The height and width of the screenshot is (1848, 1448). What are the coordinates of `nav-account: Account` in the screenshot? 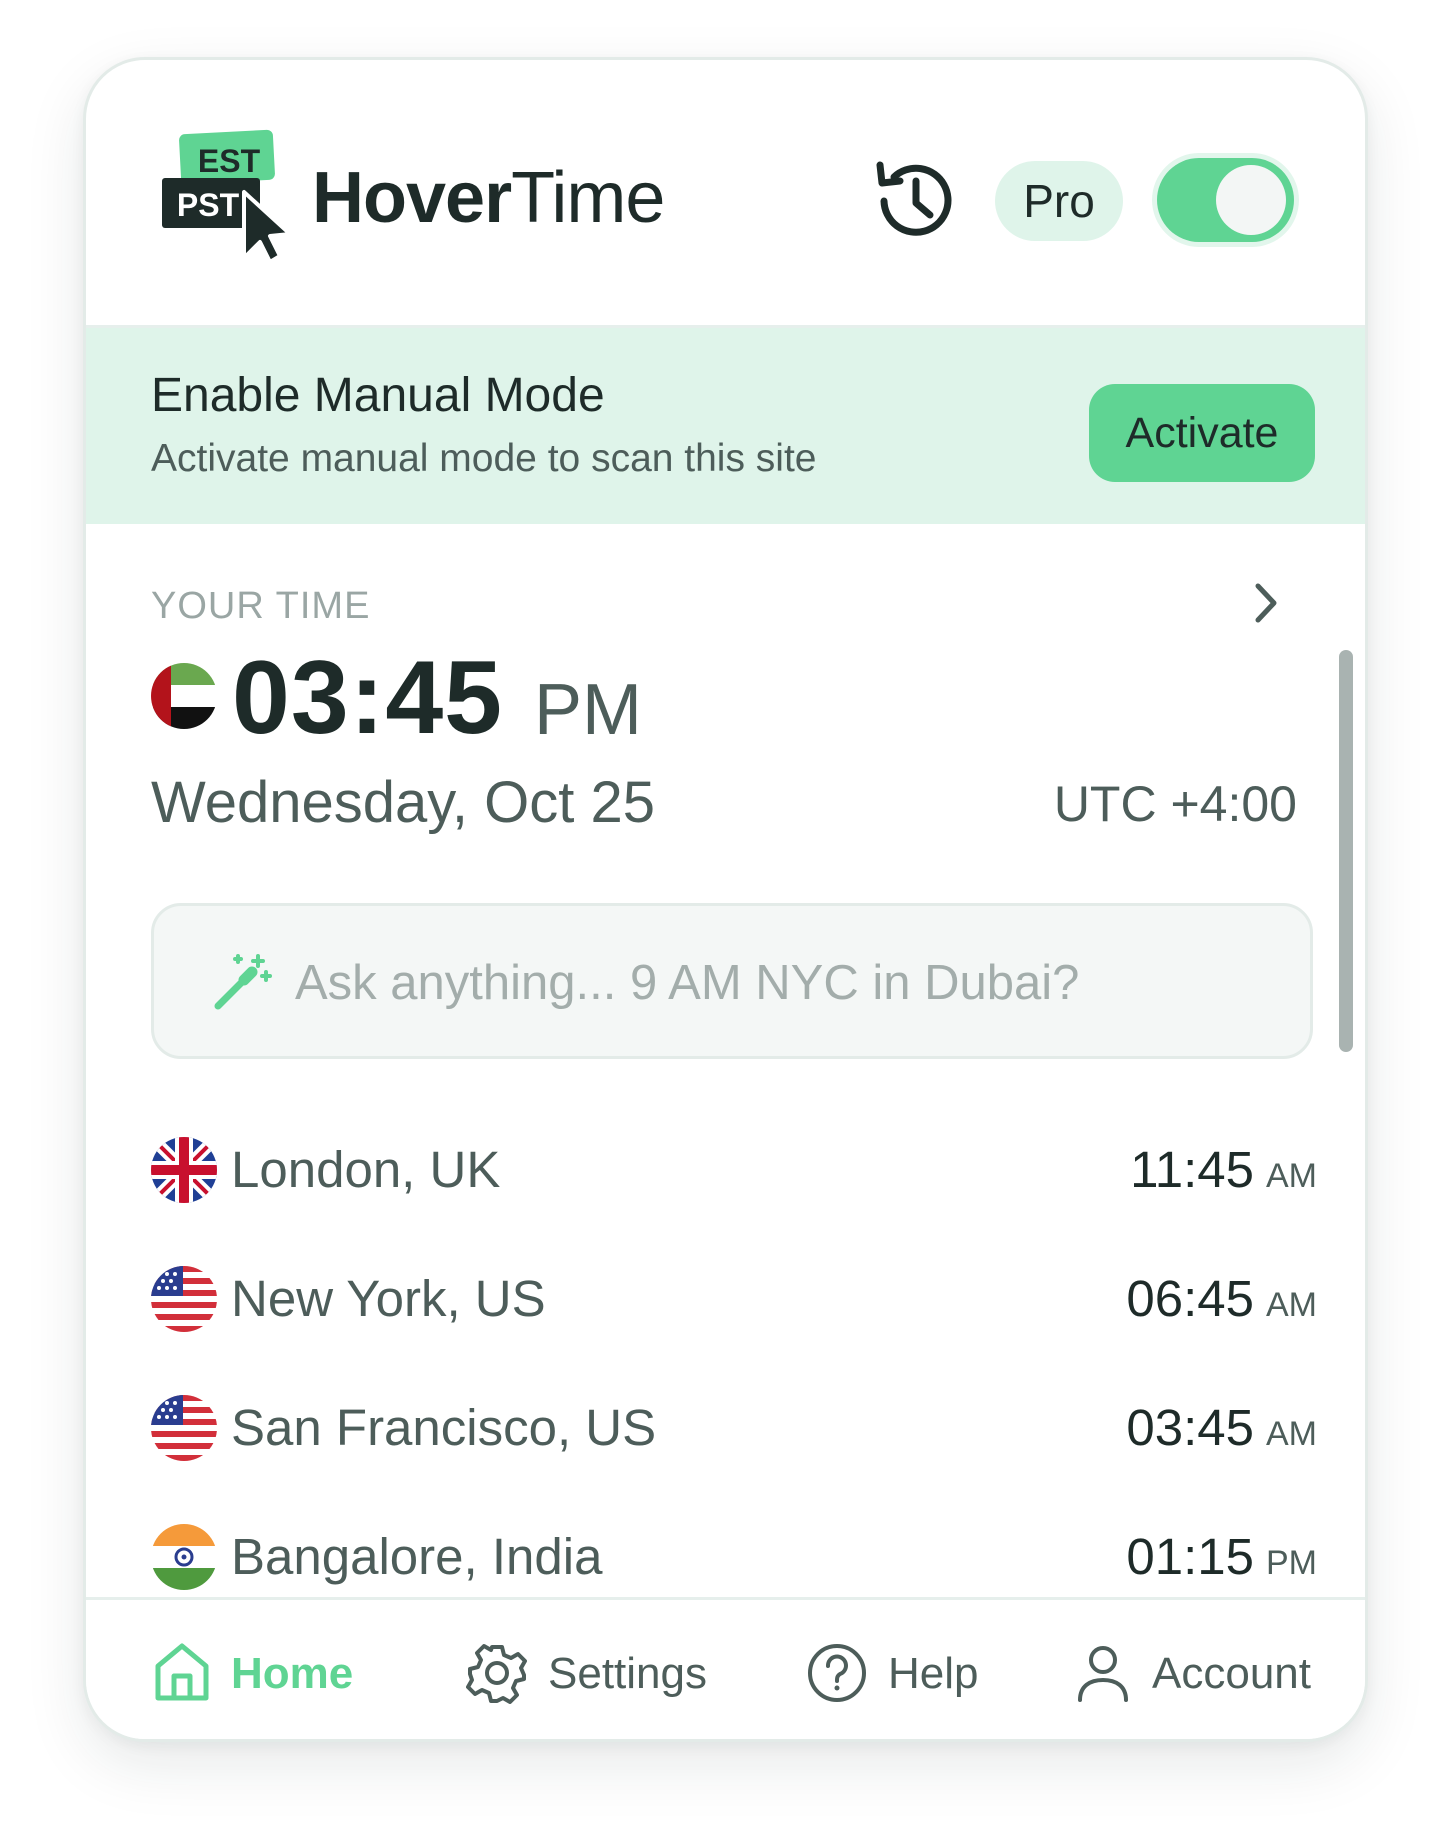 It's located at (1194, 1673).